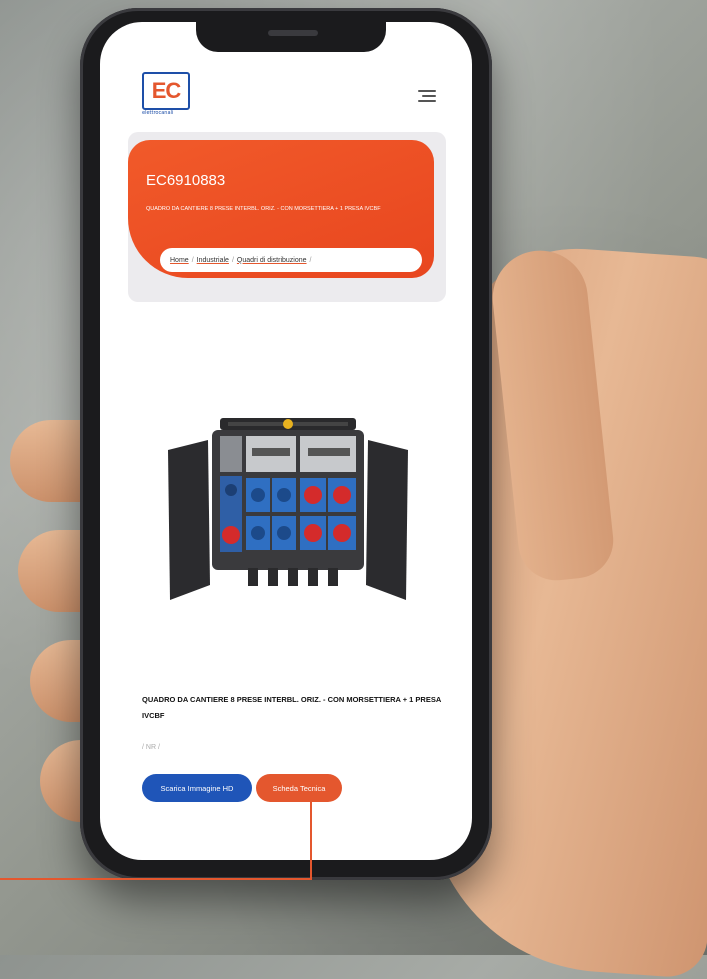  Describe the element at coordinates (288, 509) in the screenshot. I see `product-image` at that location.